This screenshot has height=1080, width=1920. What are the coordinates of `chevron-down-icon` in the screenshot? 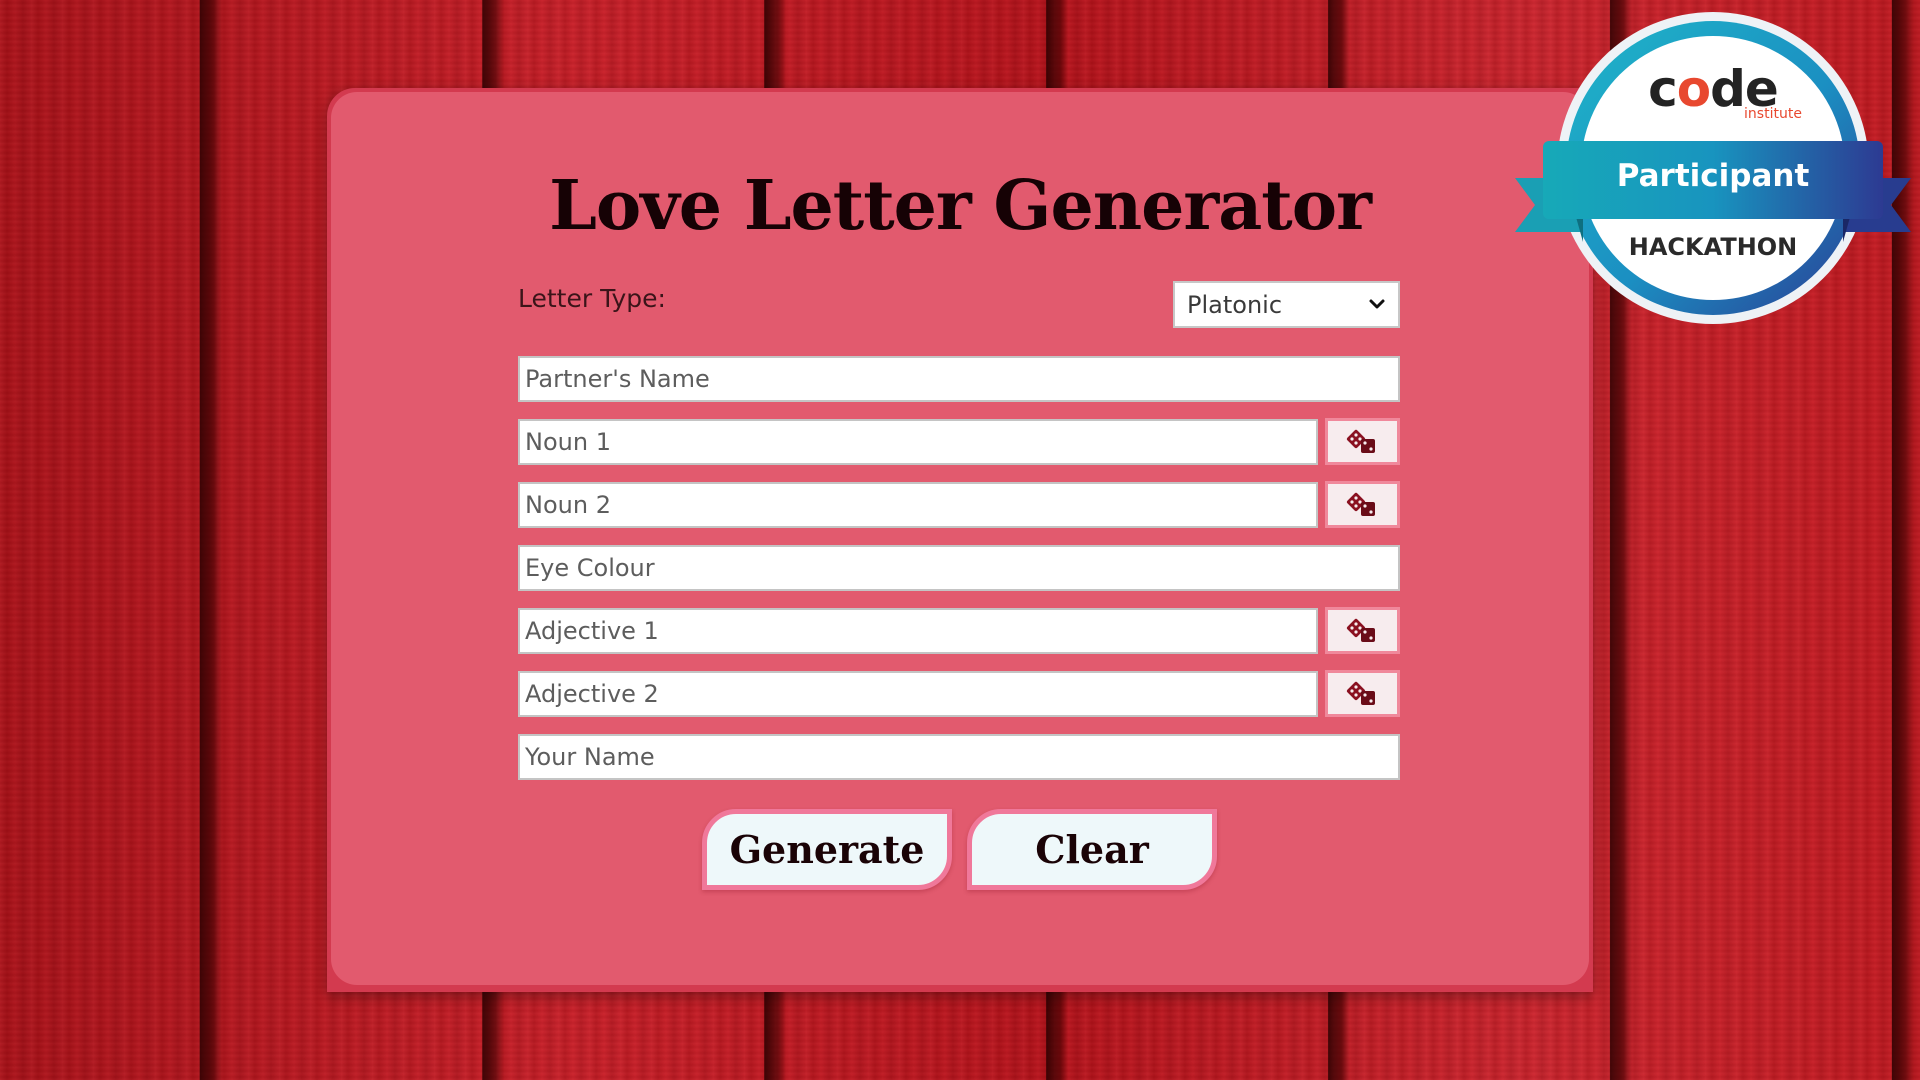 It's located at (1377, 304).